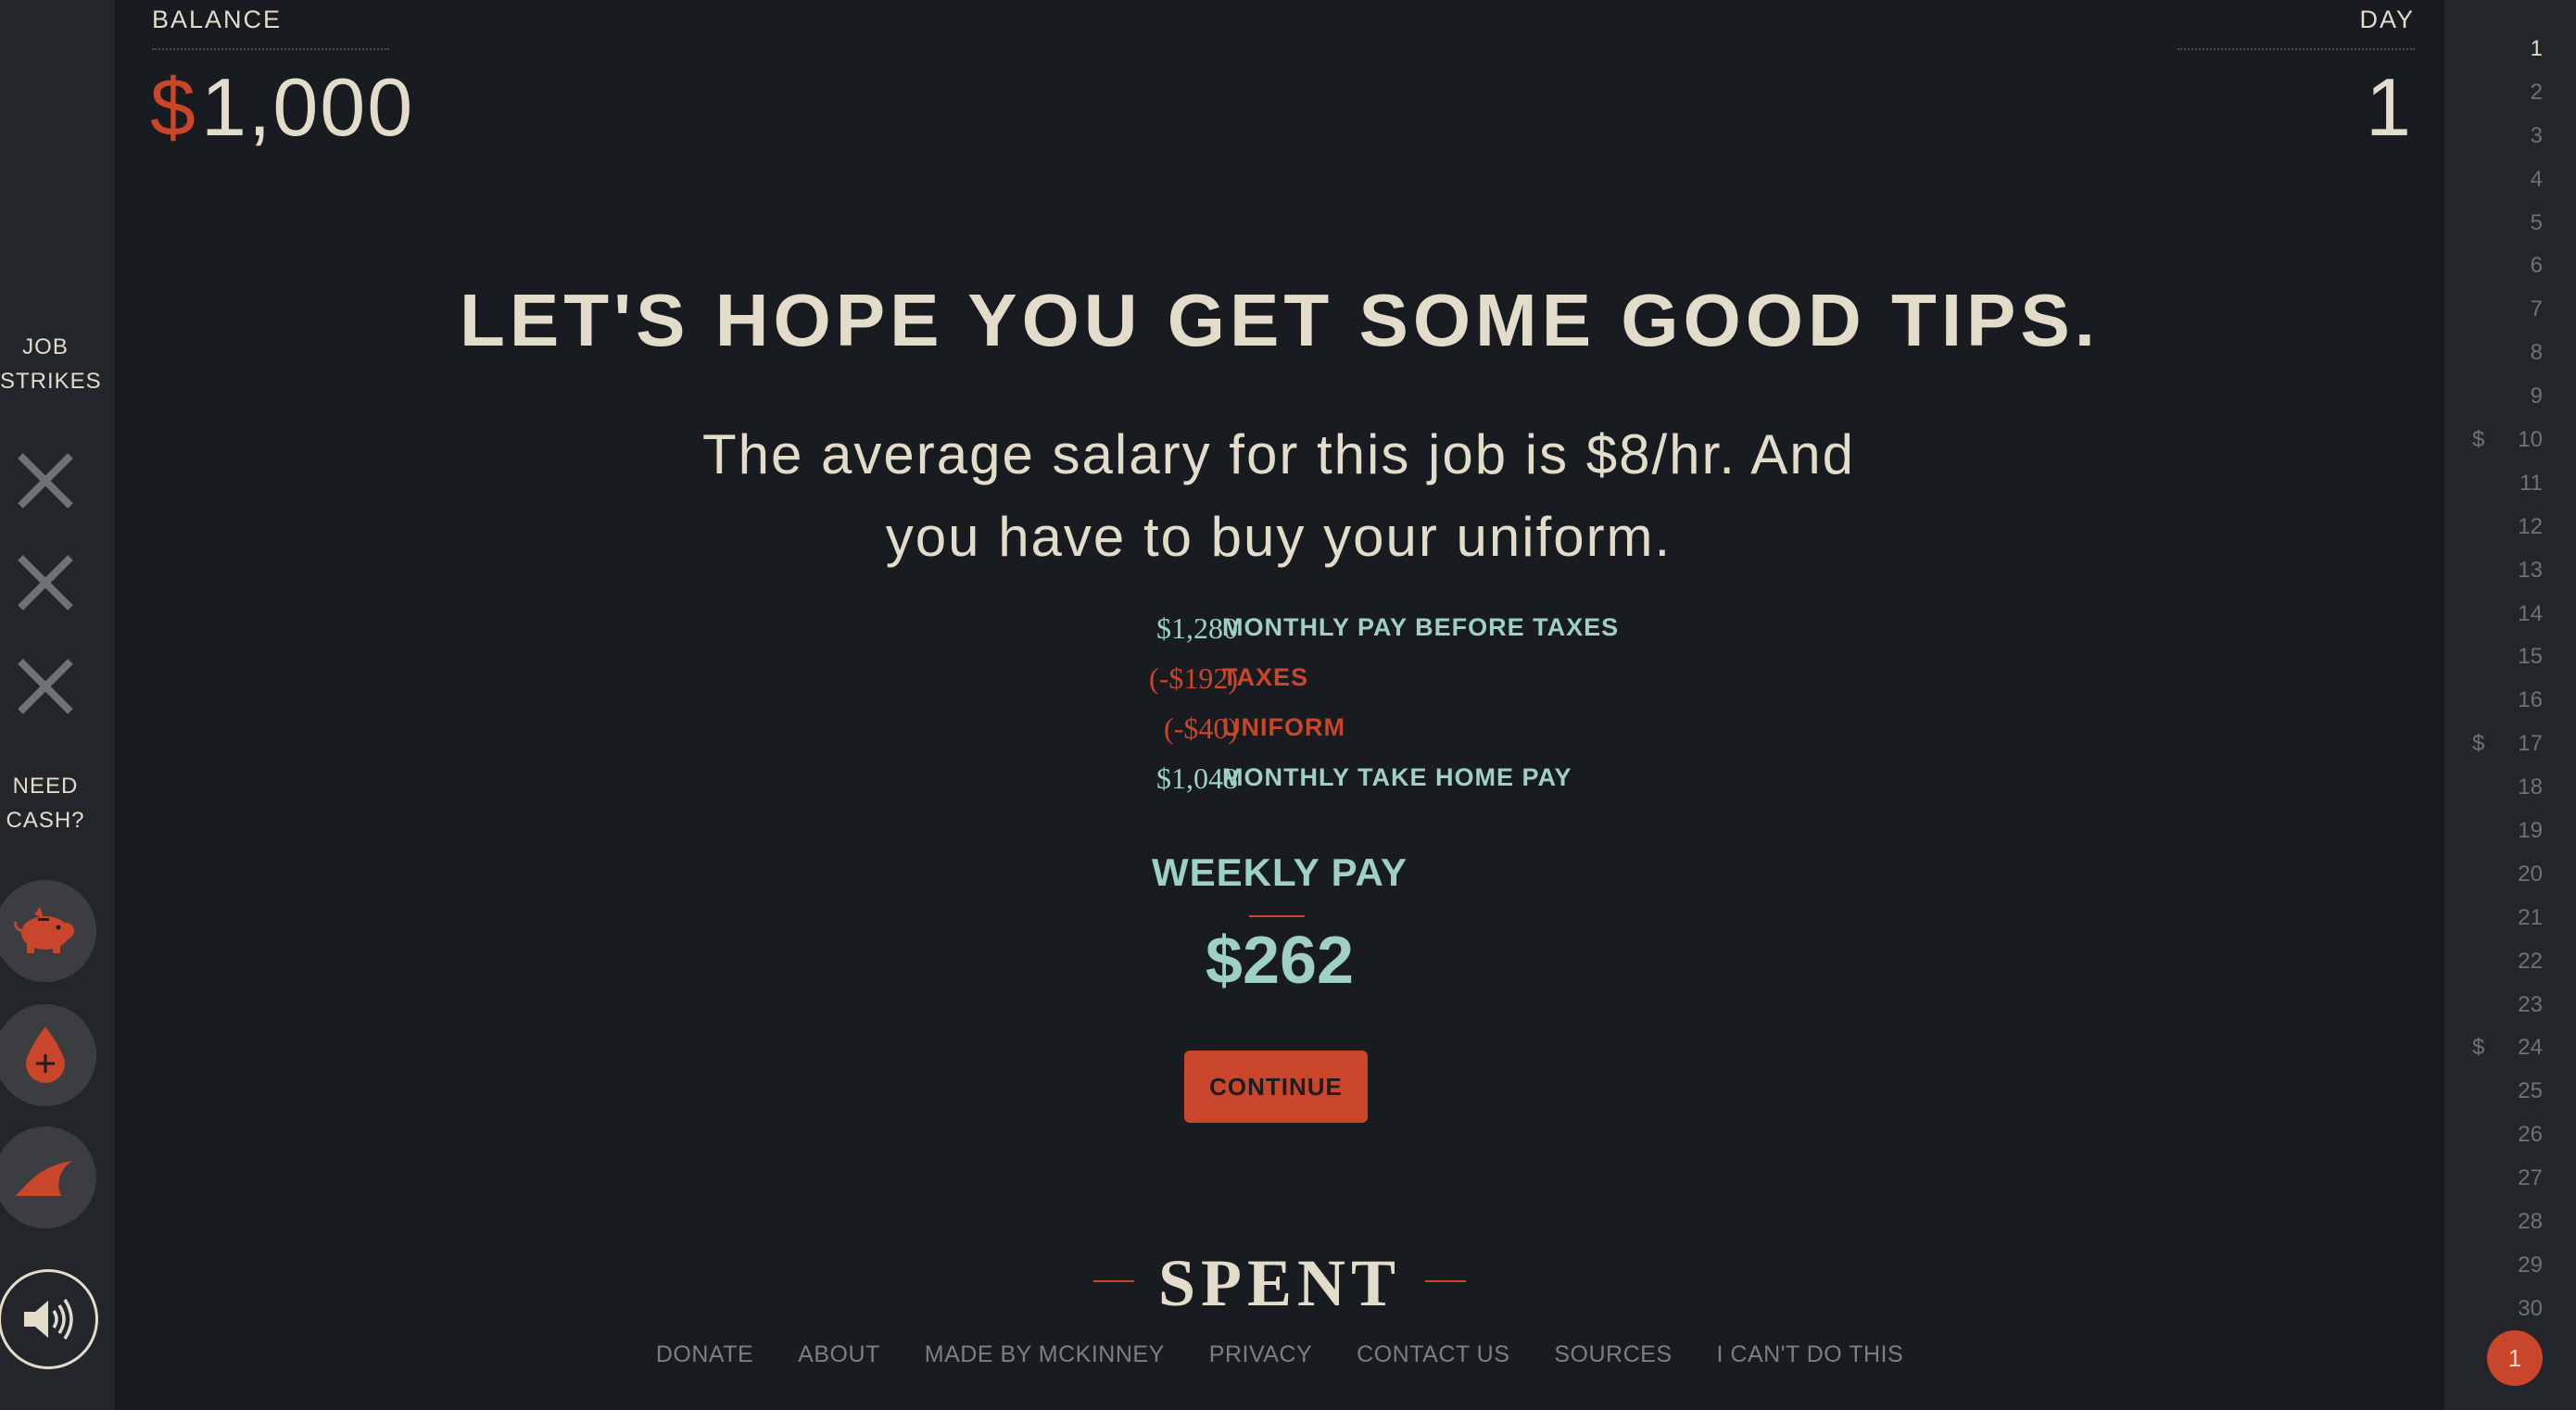 The image size is (2576, 1410). I want to click on day-item: 25, so click(2510, 1092).